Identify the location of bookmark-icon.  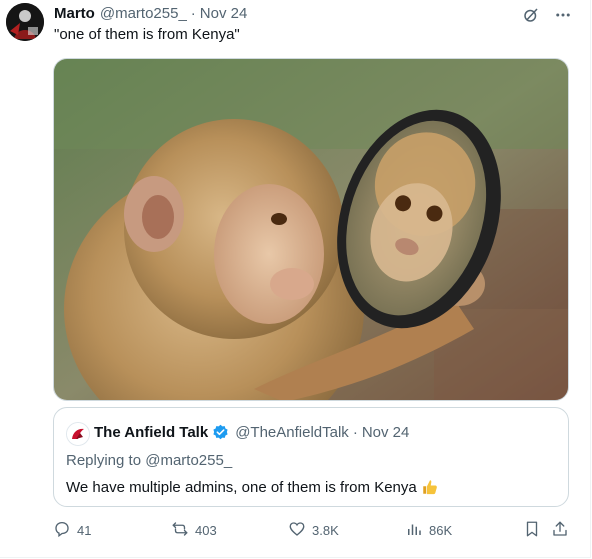
(532, 530).